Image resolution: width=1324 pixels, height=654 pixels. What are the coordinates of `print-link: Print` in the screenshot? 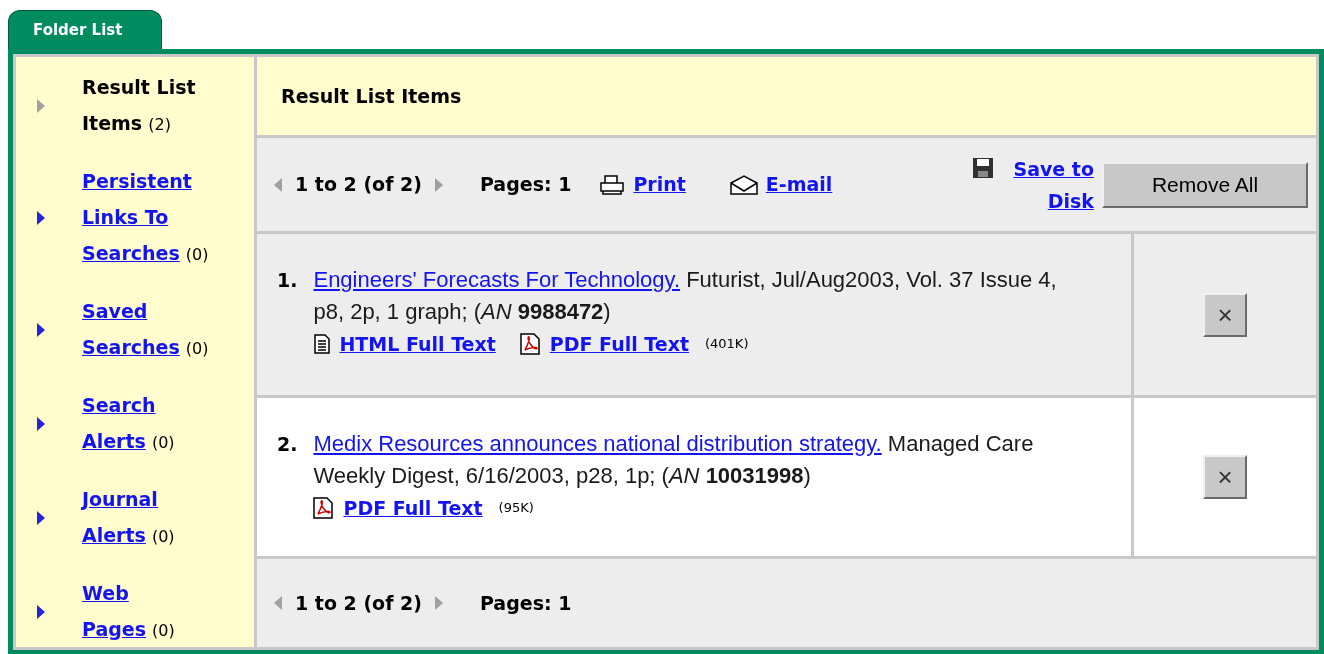 It's located at (659, 184).